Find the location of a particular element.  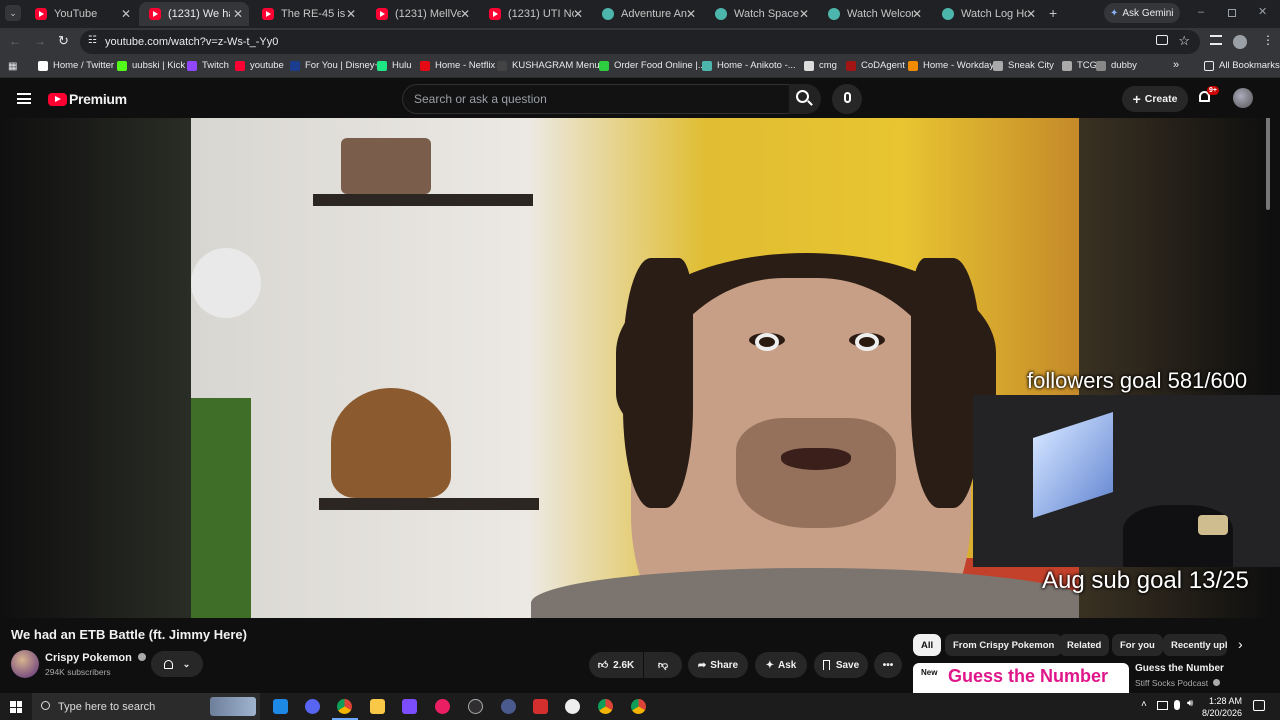

bookmark-item: Twitch is located at coordinates (208, 65).